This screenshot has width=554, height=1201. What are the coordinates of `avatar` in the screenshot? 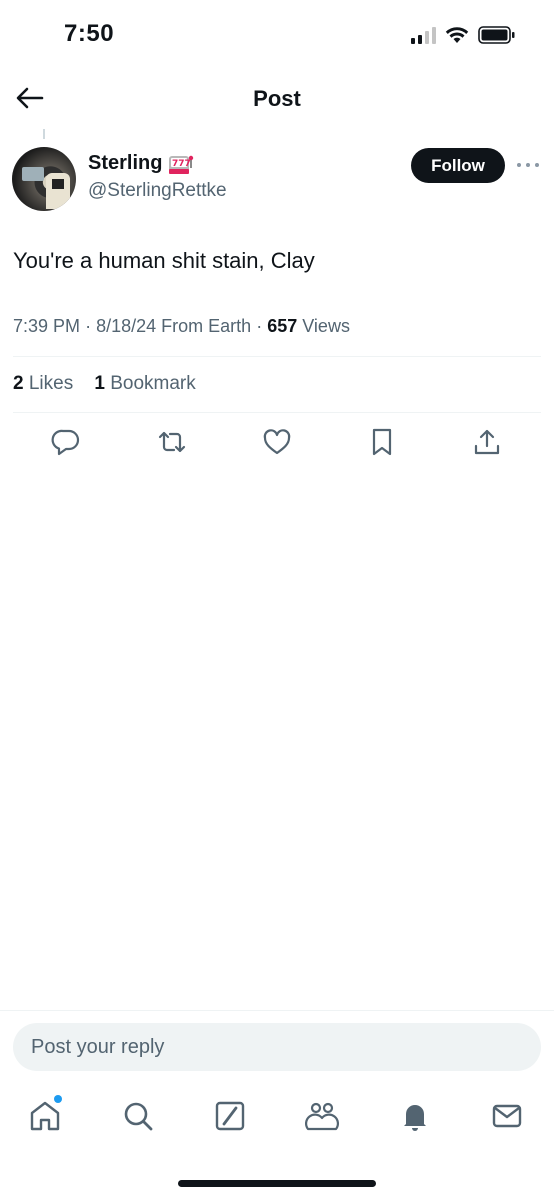 It's located at (44, 179).